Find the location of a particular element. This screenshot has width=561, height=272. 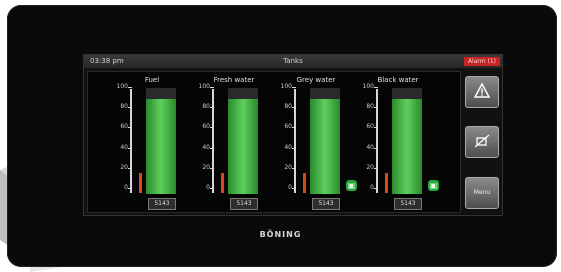

tank-name: Black water is located at coordinates (398, 80).